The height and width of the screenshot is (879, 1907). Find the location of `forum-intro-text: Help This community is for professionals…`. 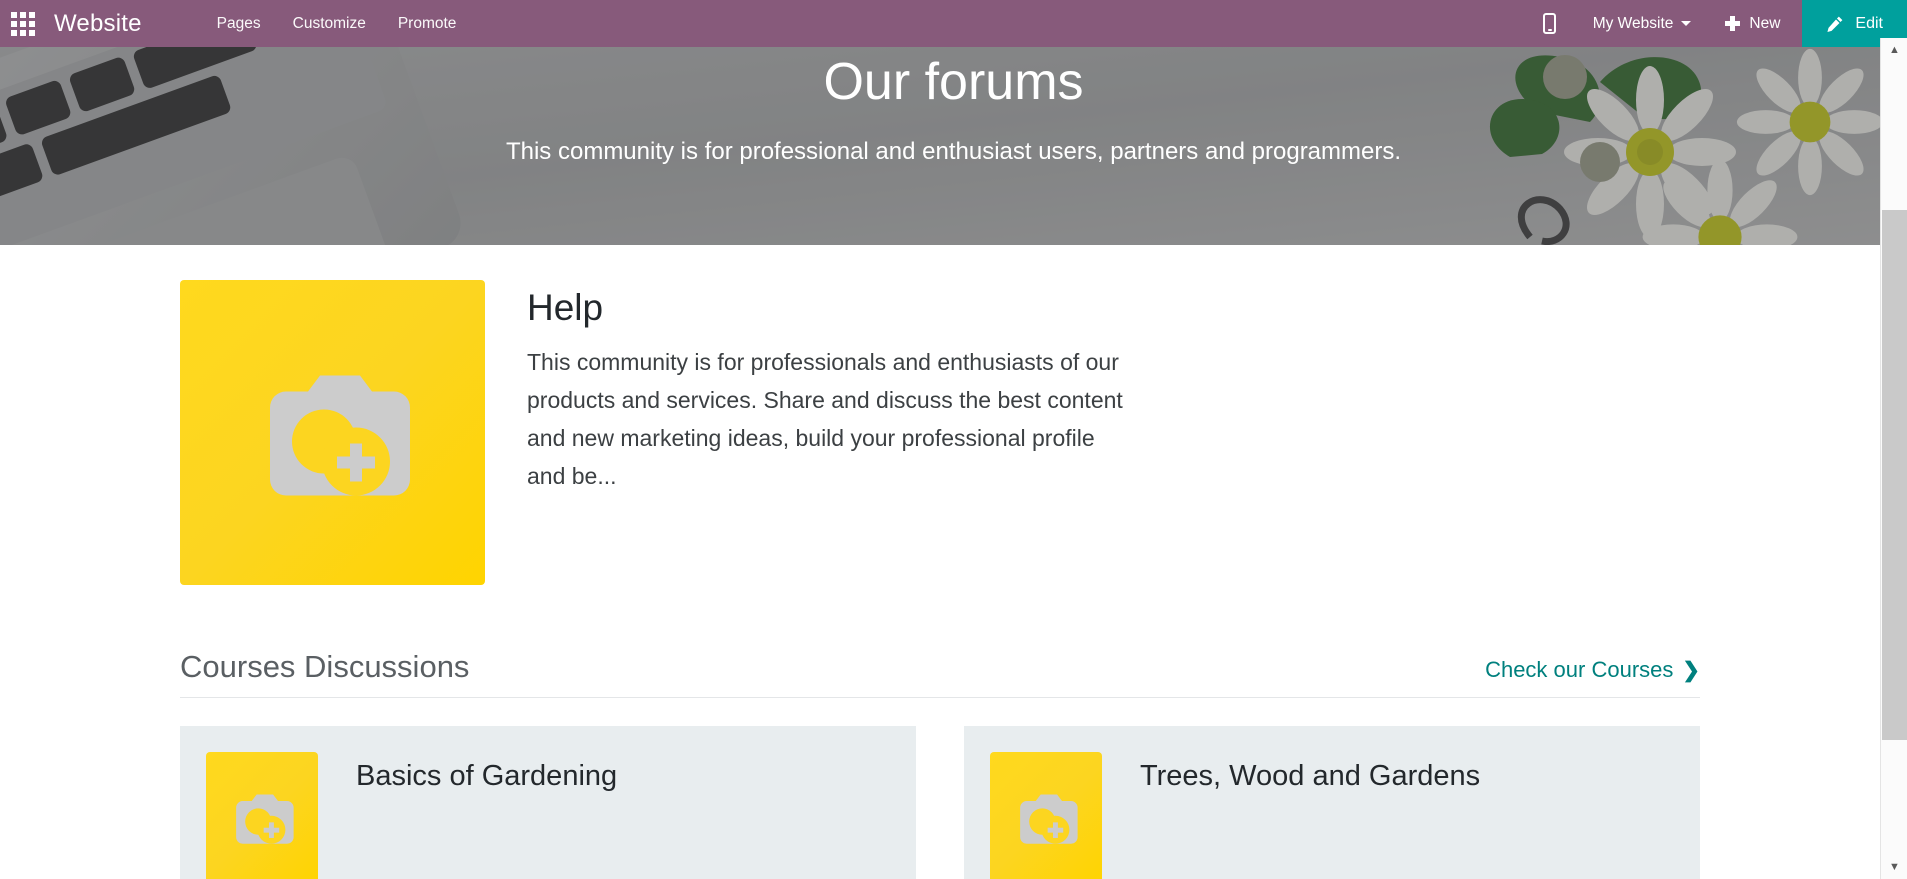

forum-intro-text: Help This community is for professionals… is located at coordinates (827, 387).